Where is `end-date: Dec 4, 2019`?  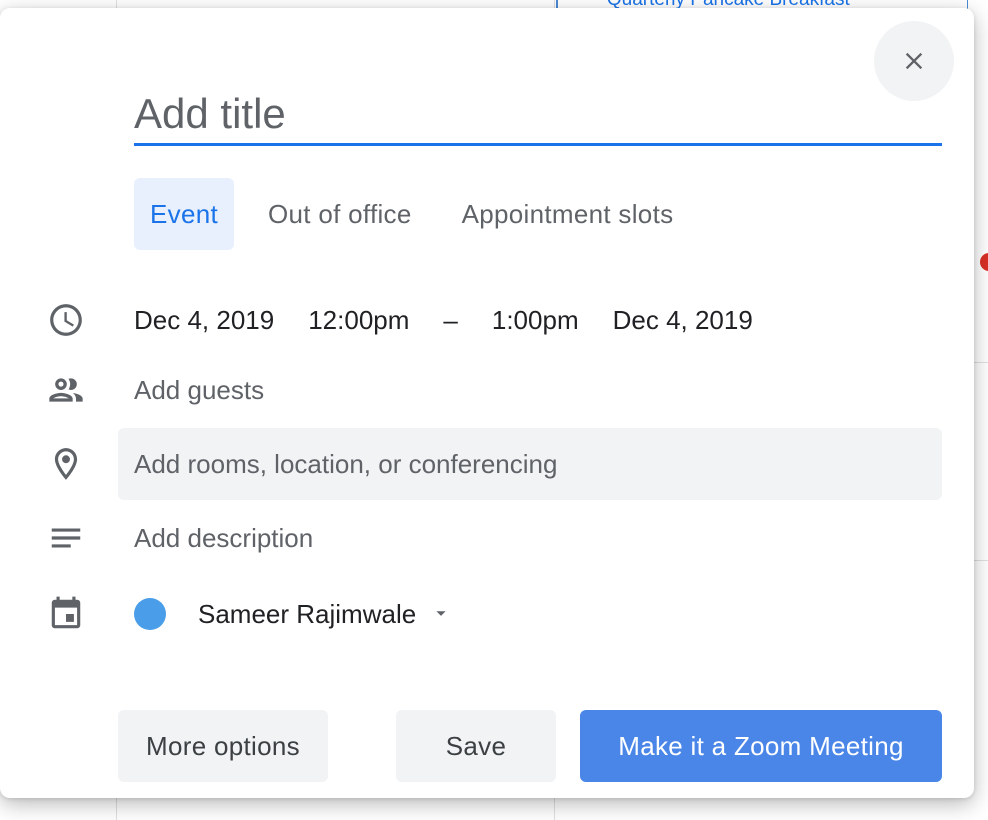
end-date: Dec 4, 2019 is located at coordinates (683, 320).